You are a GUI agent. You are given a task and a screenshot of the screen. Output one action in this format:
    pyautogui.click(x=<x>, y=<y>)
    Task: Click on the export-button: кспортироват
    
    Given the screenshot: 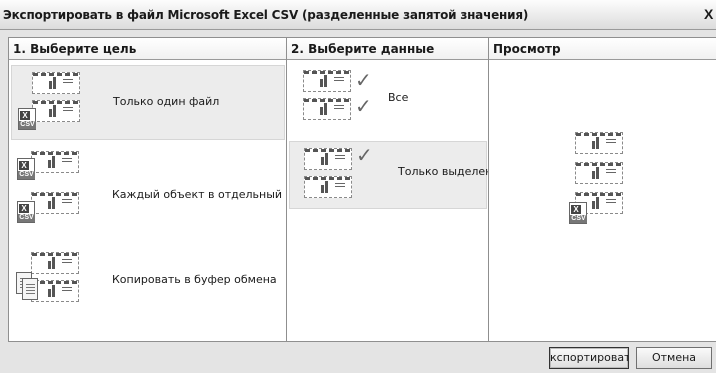 What is the action you would take?
    pyautogui.click(x=589, y=358)
    